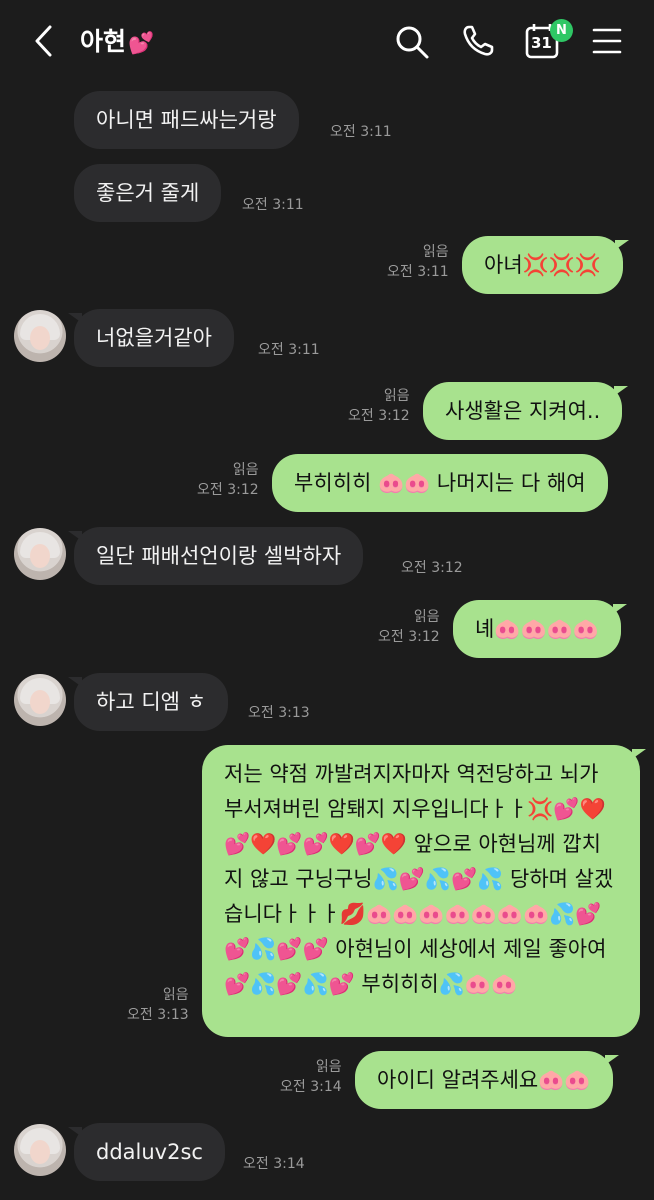 This screenshot has width=654, height=1200. I want to click on message-bubble: ddaluv2sc, so click(146, 1152).